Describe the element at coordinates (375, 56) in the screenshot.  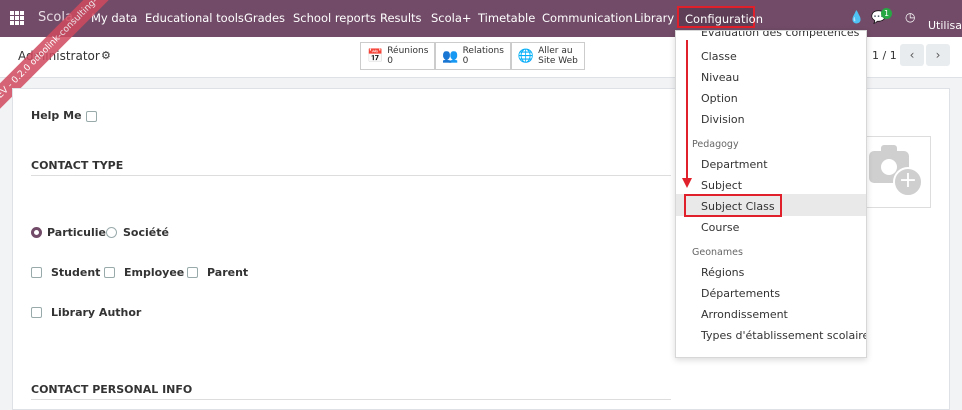
I see `calendar-icon: 📅` at that location.